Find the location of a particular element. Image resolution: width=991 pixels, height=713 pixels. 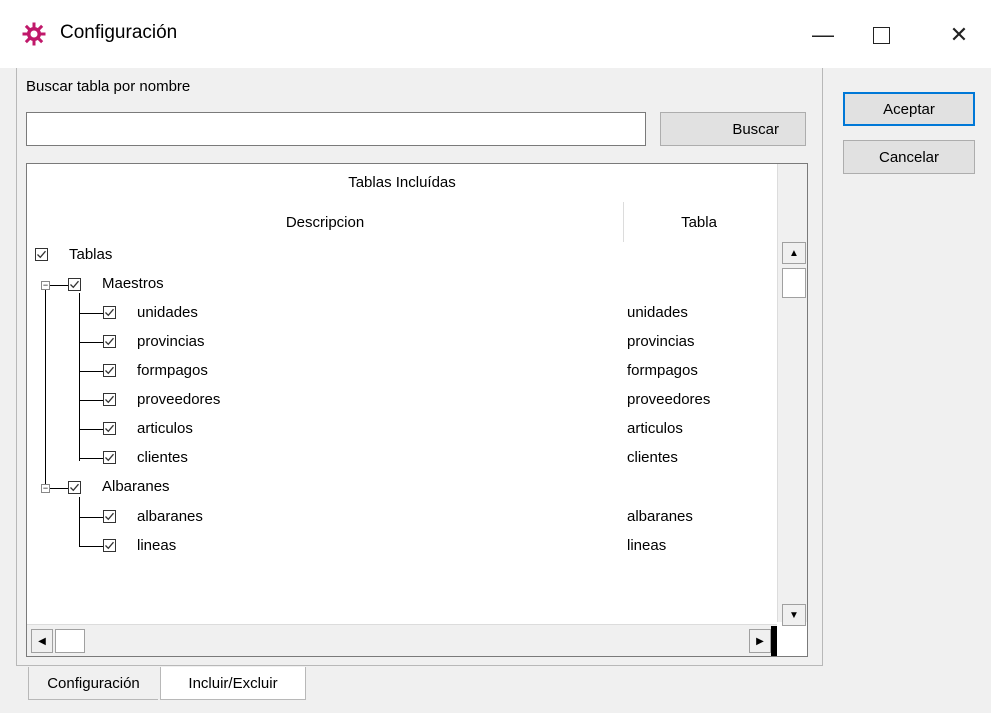

table-name-proveedores: proveedores is located at coordinates (669, 399).